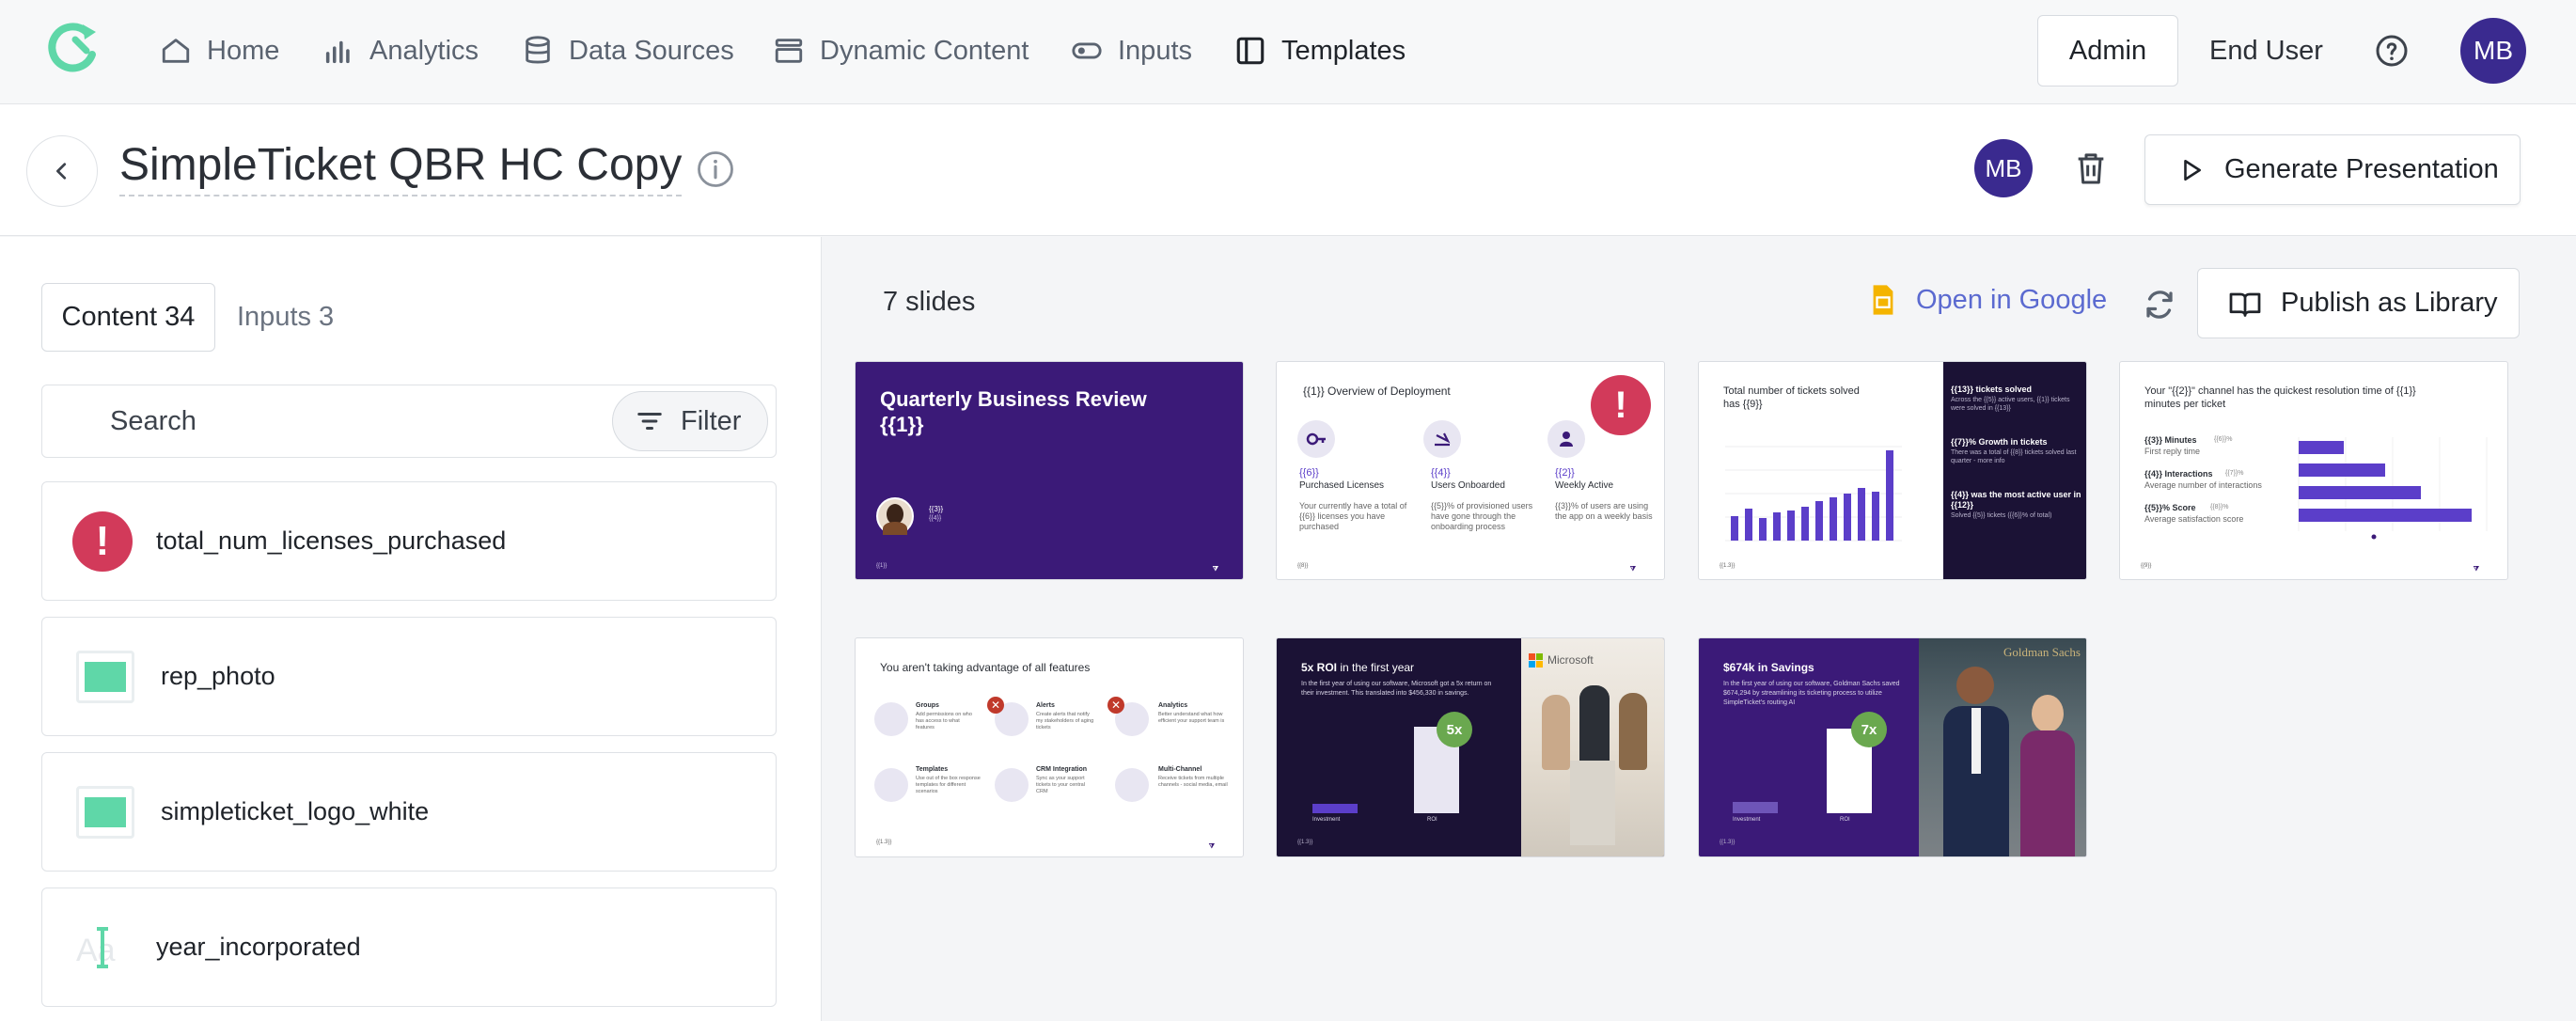  I want to click on groups-icon, so click(891, 719).